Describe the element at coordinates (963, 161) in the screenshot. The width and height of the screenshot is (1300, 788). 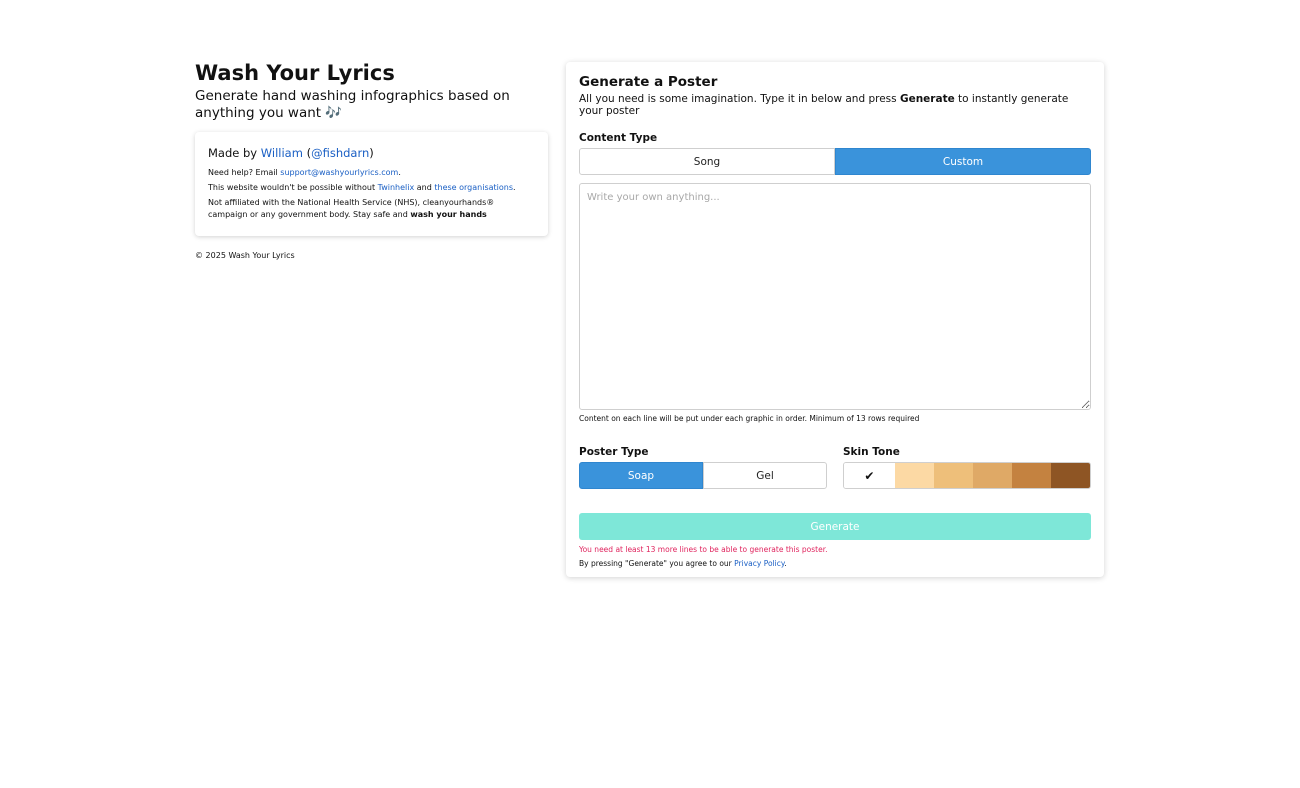
I see `content-type-custom-button: Custom` at that location.